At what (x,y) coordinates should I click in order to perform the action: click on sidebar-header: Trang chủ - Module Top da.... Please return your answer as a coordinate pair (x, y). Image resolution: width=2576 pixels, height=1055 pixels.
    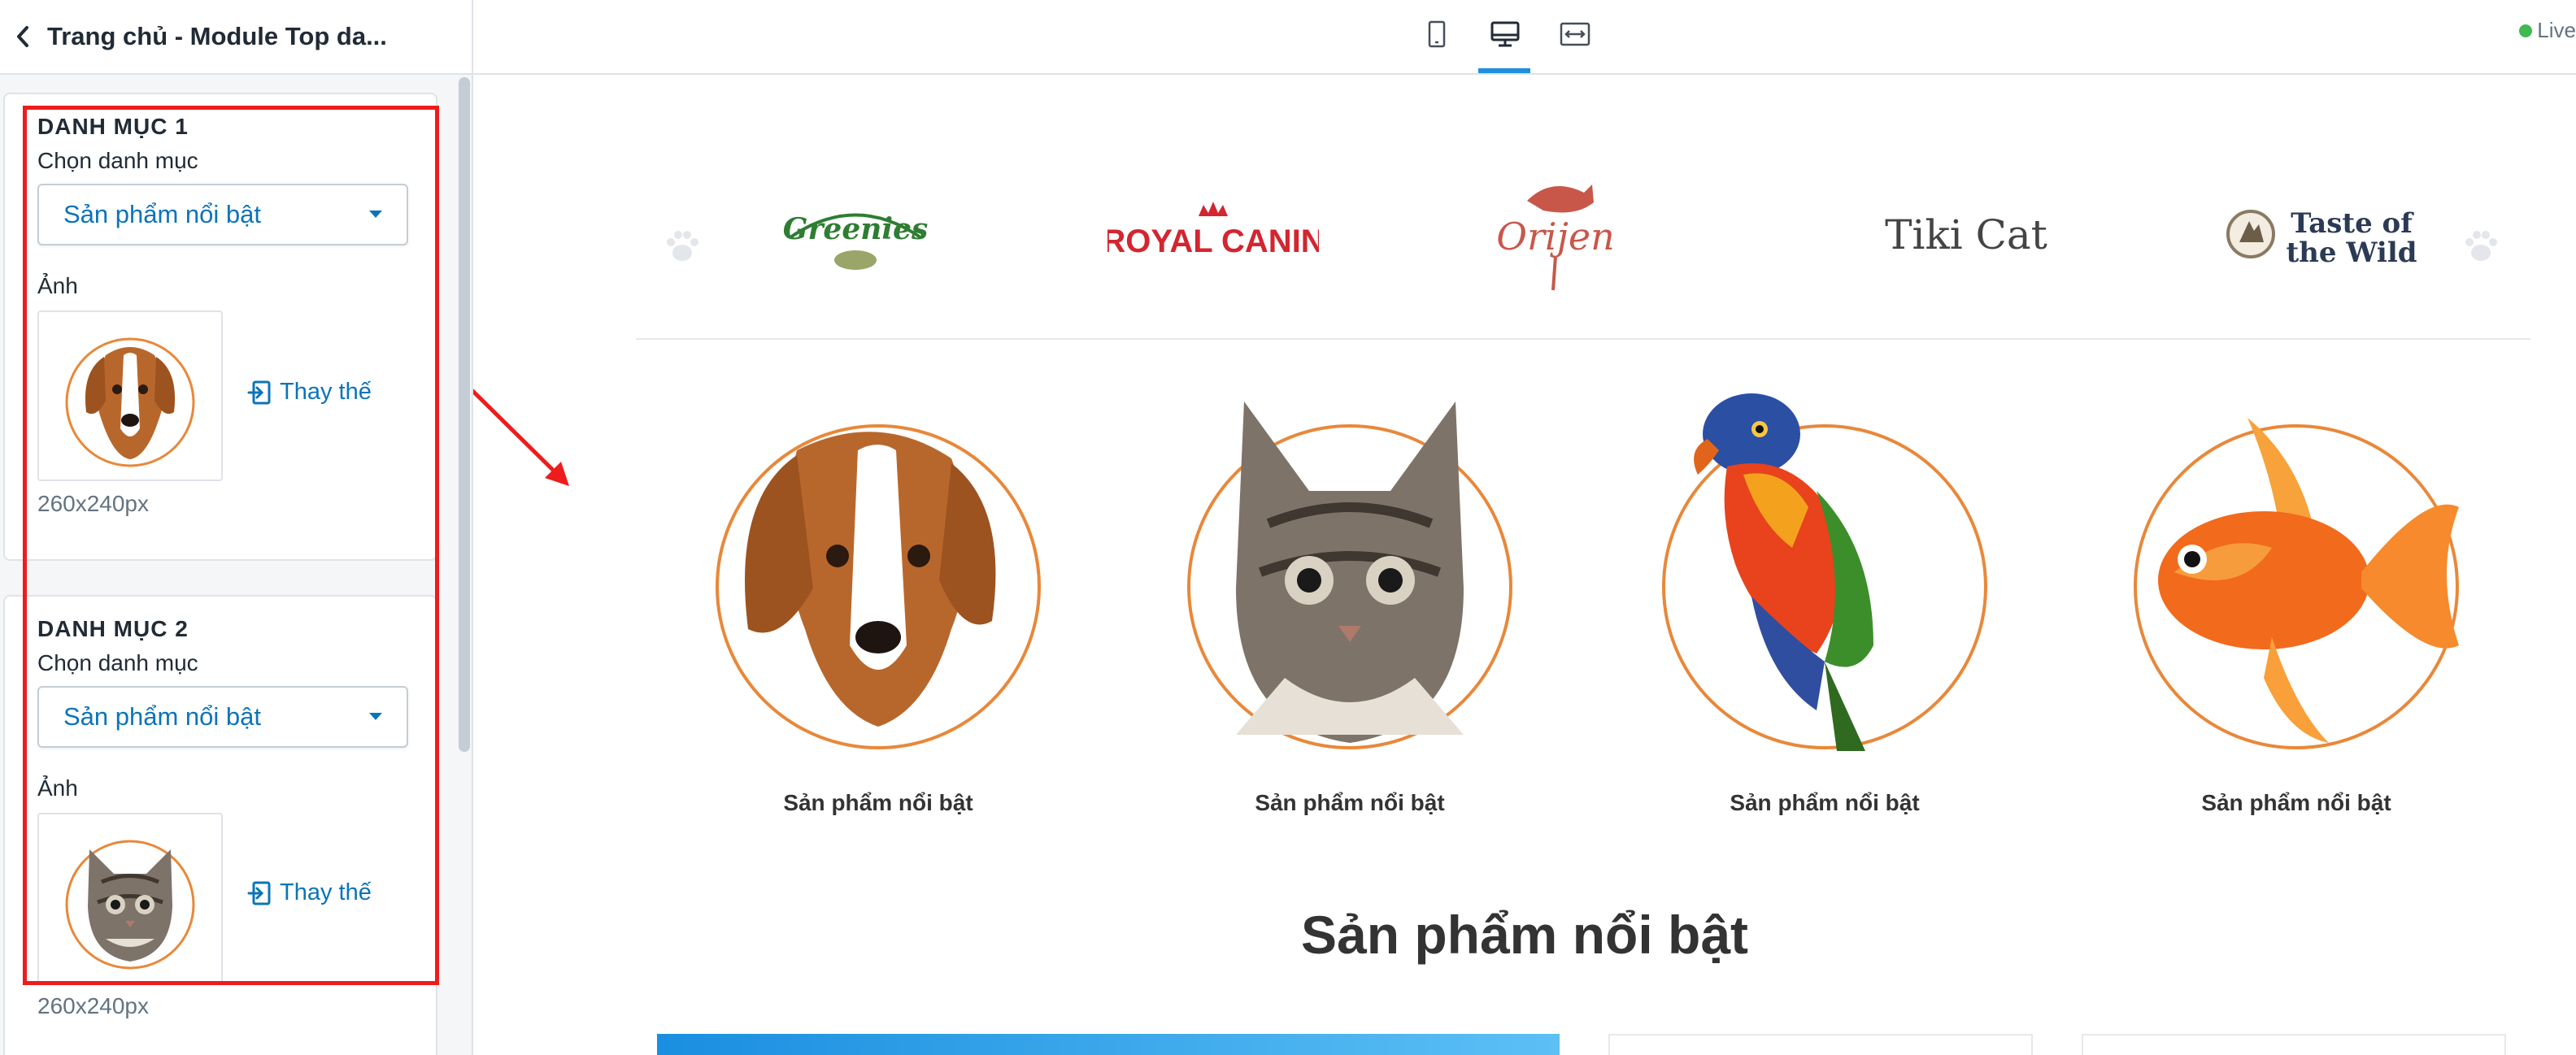
    Looking at the image, I should click on (236, 38).